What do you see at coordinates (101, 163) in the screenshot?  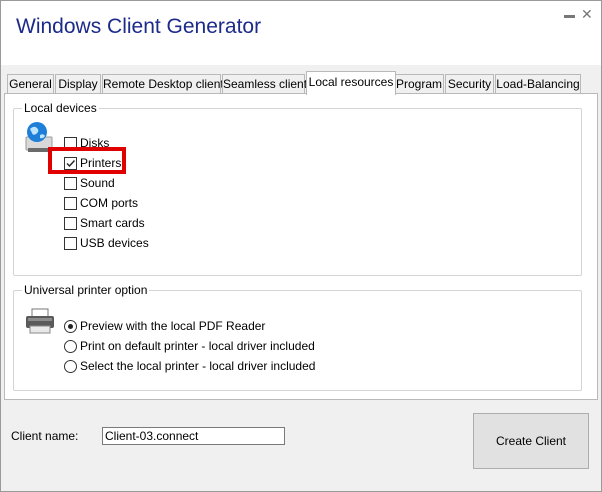 I see `checkbox-label: Printers` at bounding box center [101, 163].